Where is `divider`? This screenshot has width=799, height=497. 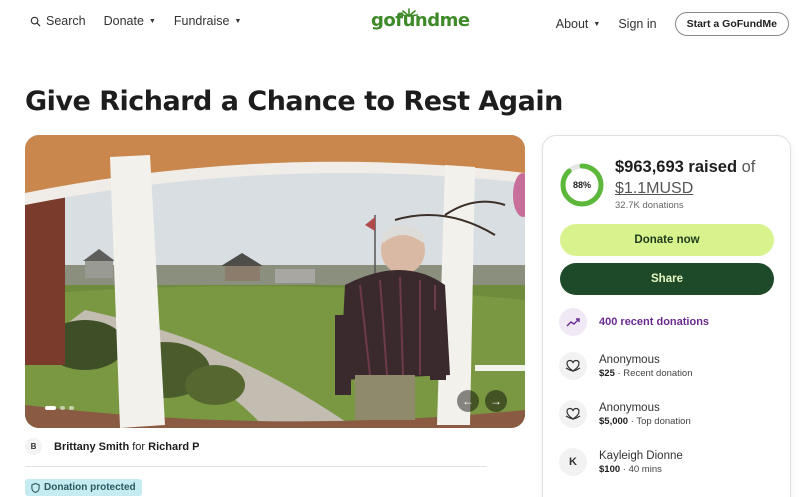
divider is located at coordinates (256, 466).